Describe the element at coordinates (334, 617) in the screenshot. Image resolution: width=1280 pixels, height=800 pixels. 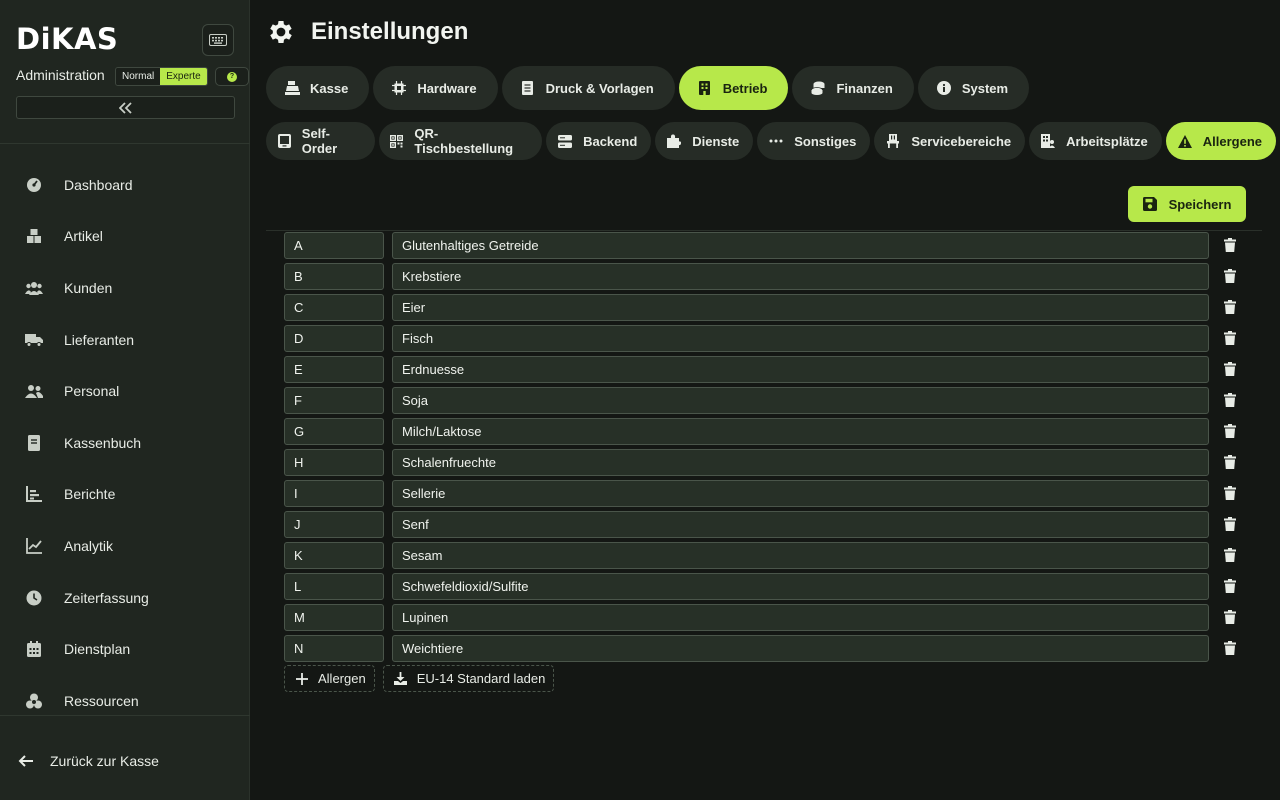
I see `allergen-code-input: M` at that location.